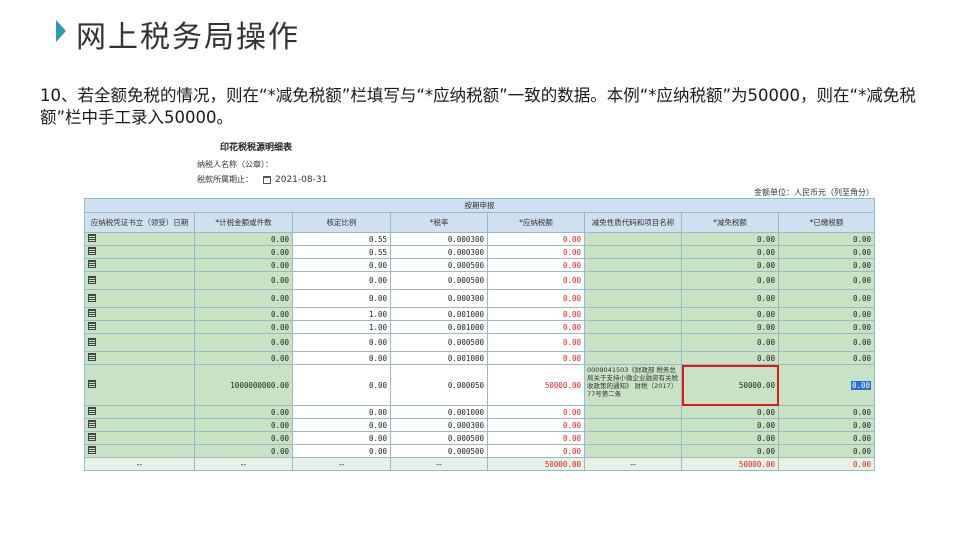  I want to click on calendar-icon, so click(267, 179).